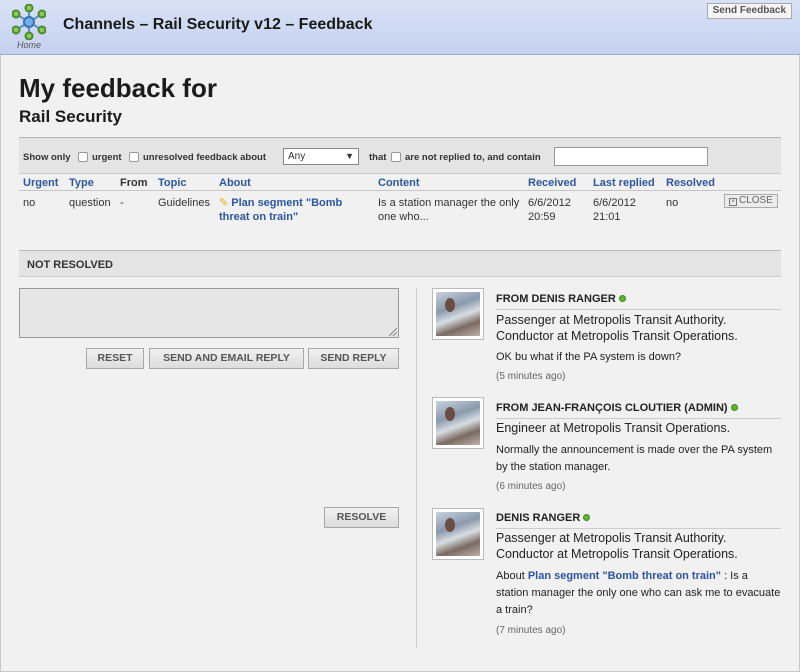  I want to click on feed-author-name: DENIS RANGER, so click(538, 518).